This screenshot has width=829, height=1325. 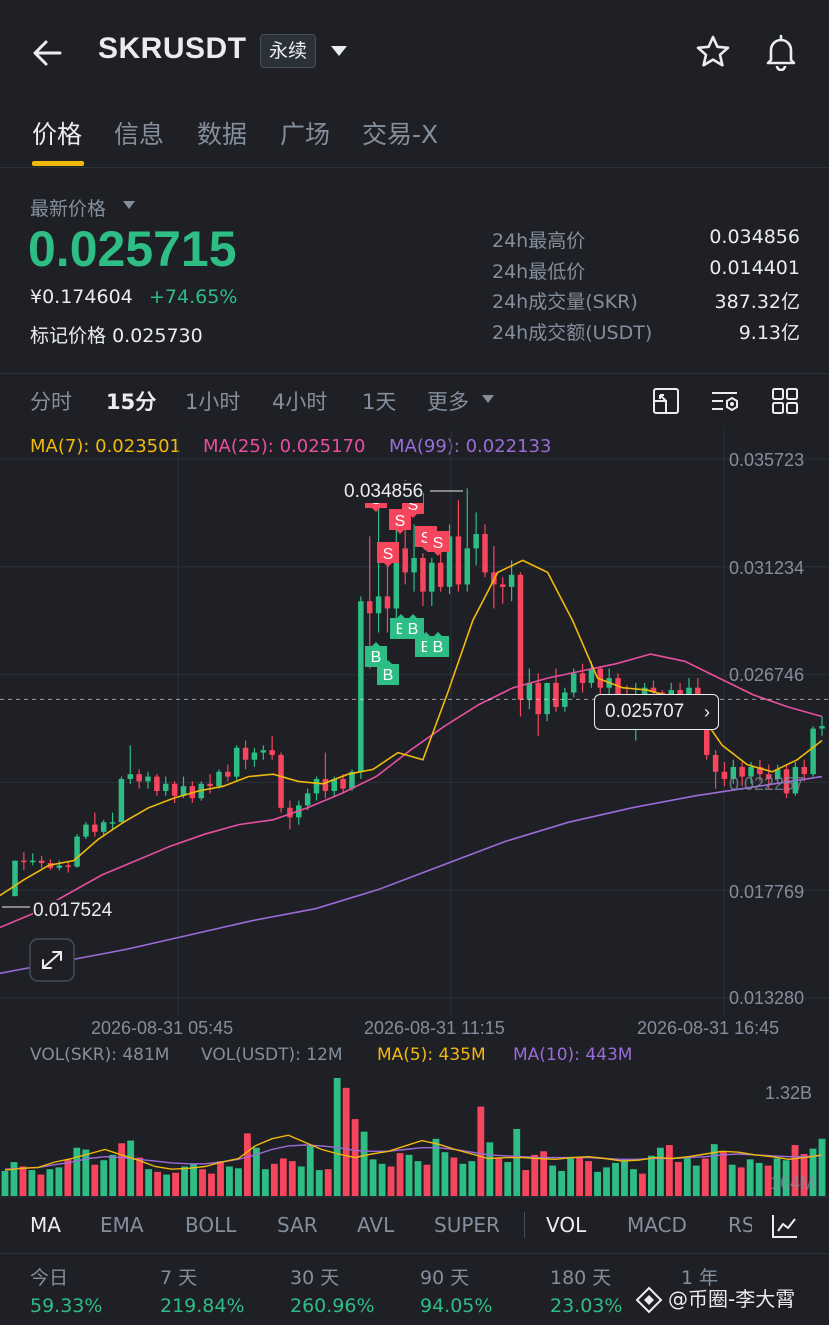 What do you see at coordinates (68, 207) in the screenshot?
I see `latest-price-label: 最新价格` at bounding box center [68, 207].